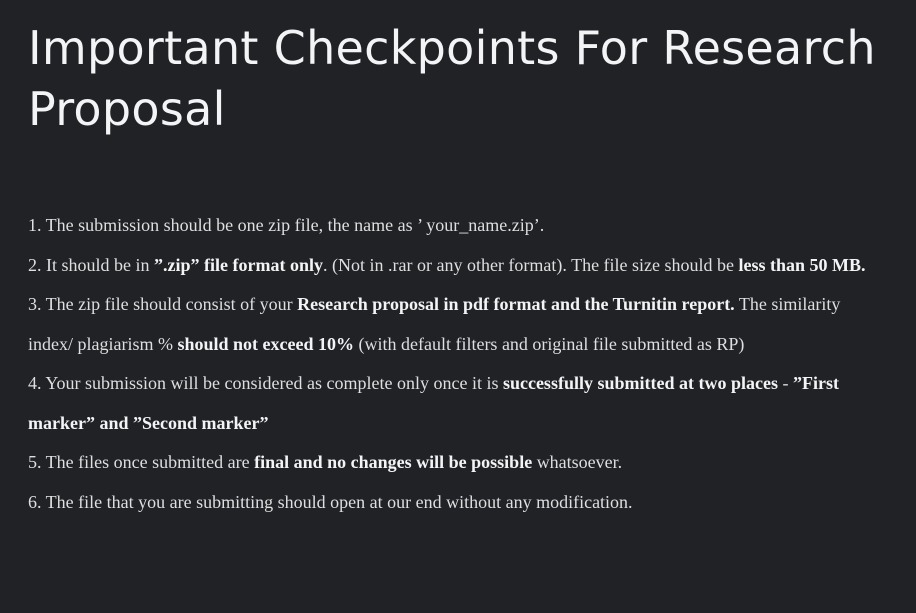  Describe the element at coordinates (163, 304) in the screenshot. I see `checkpoint-3-text: 3. The zip file should consist of your` at that location.